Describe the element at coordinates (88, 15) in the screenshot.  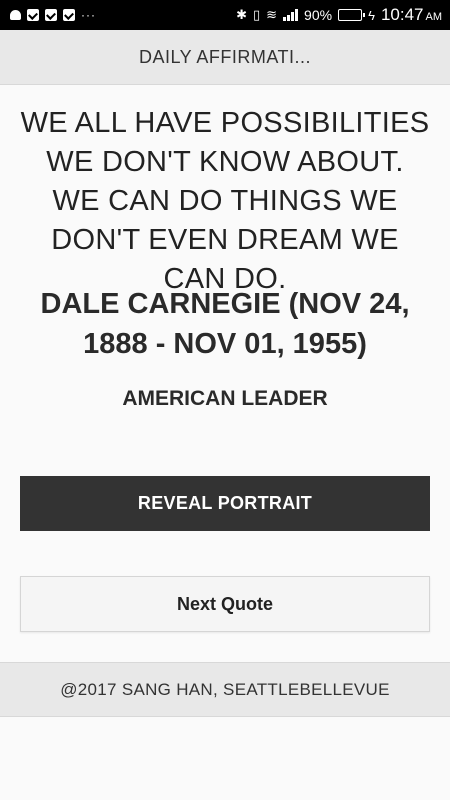
I see `more-notifications-icon: ···` at that location.